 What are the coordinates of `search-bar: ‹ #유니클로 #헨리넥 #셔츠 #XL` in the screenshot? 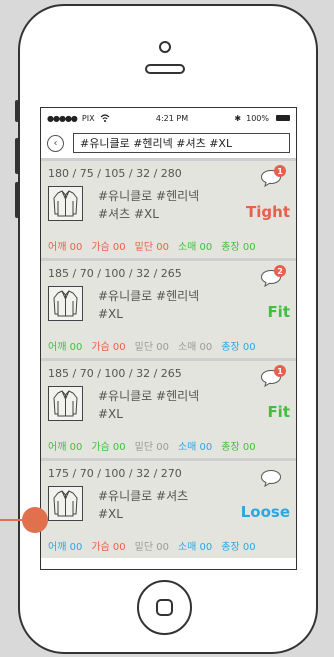 It's located at (168, 143).